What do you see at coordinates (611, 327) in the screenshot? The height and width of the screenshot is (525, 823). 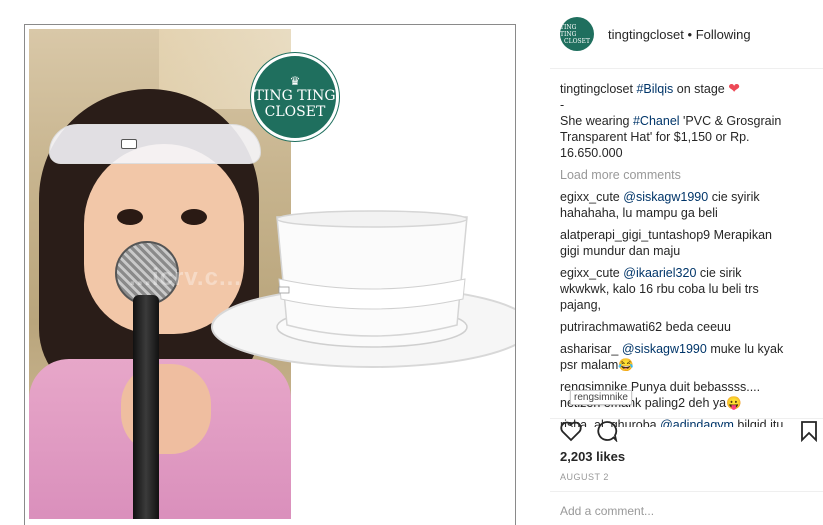 I see `comment-username: putrirachmawati62` at bounding box center [611, 327].